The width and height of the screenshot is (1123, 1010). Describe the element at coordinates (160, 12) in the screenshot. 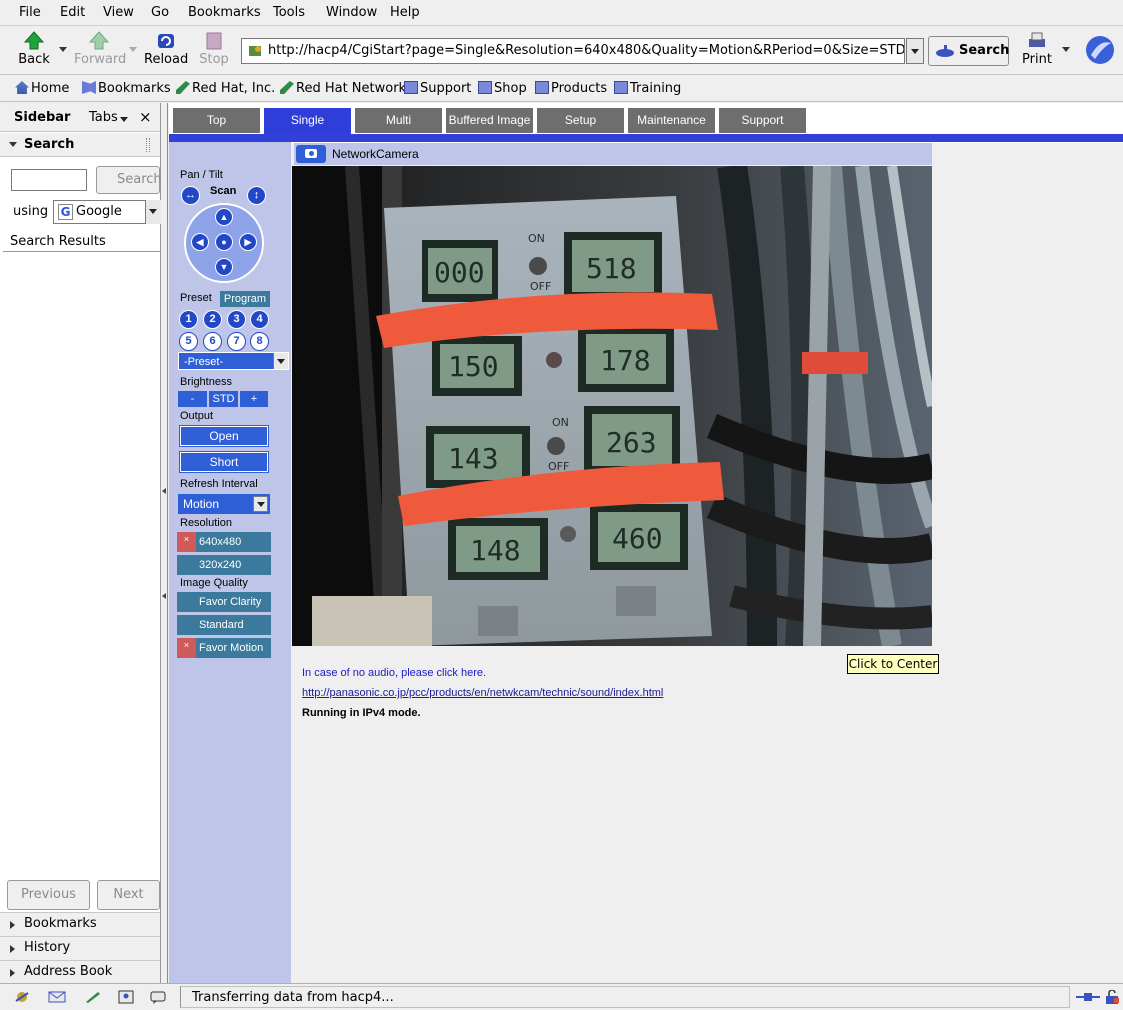

I see `menu-go: Go` at that location.